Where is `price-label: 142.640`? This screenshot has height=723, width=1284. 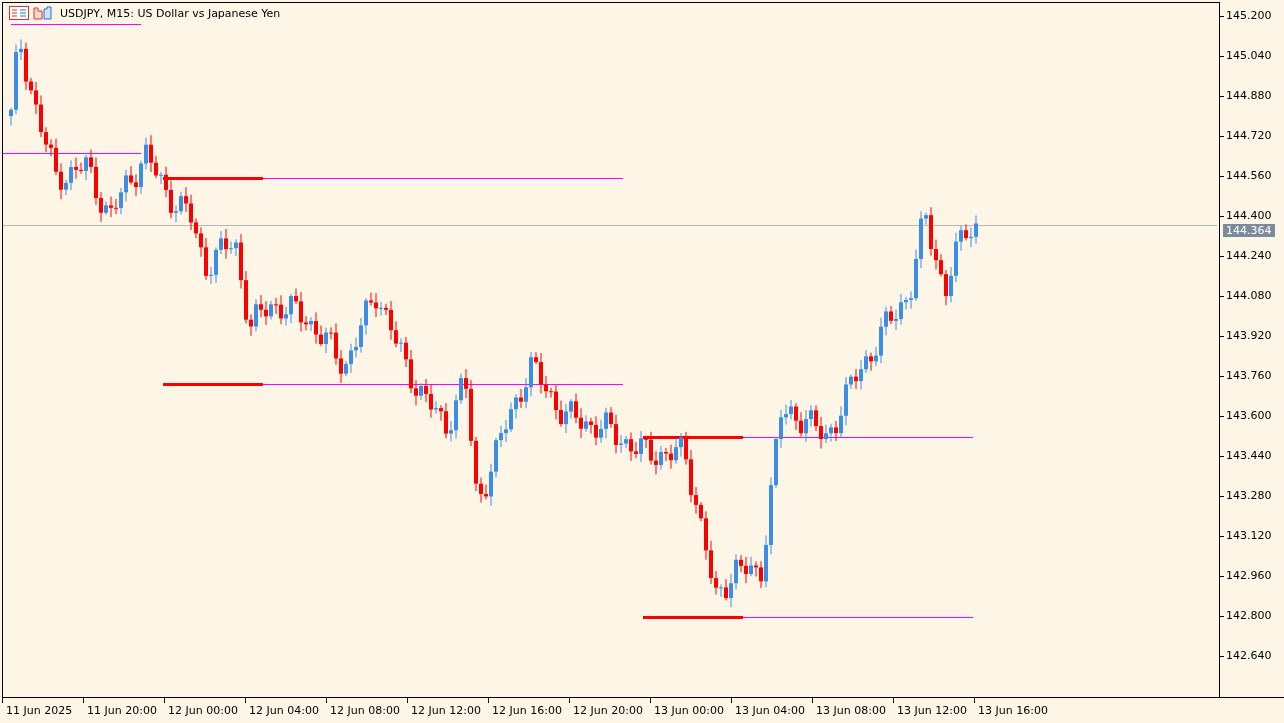
price-label: 142.640 is located at coordinates (1248, 656).